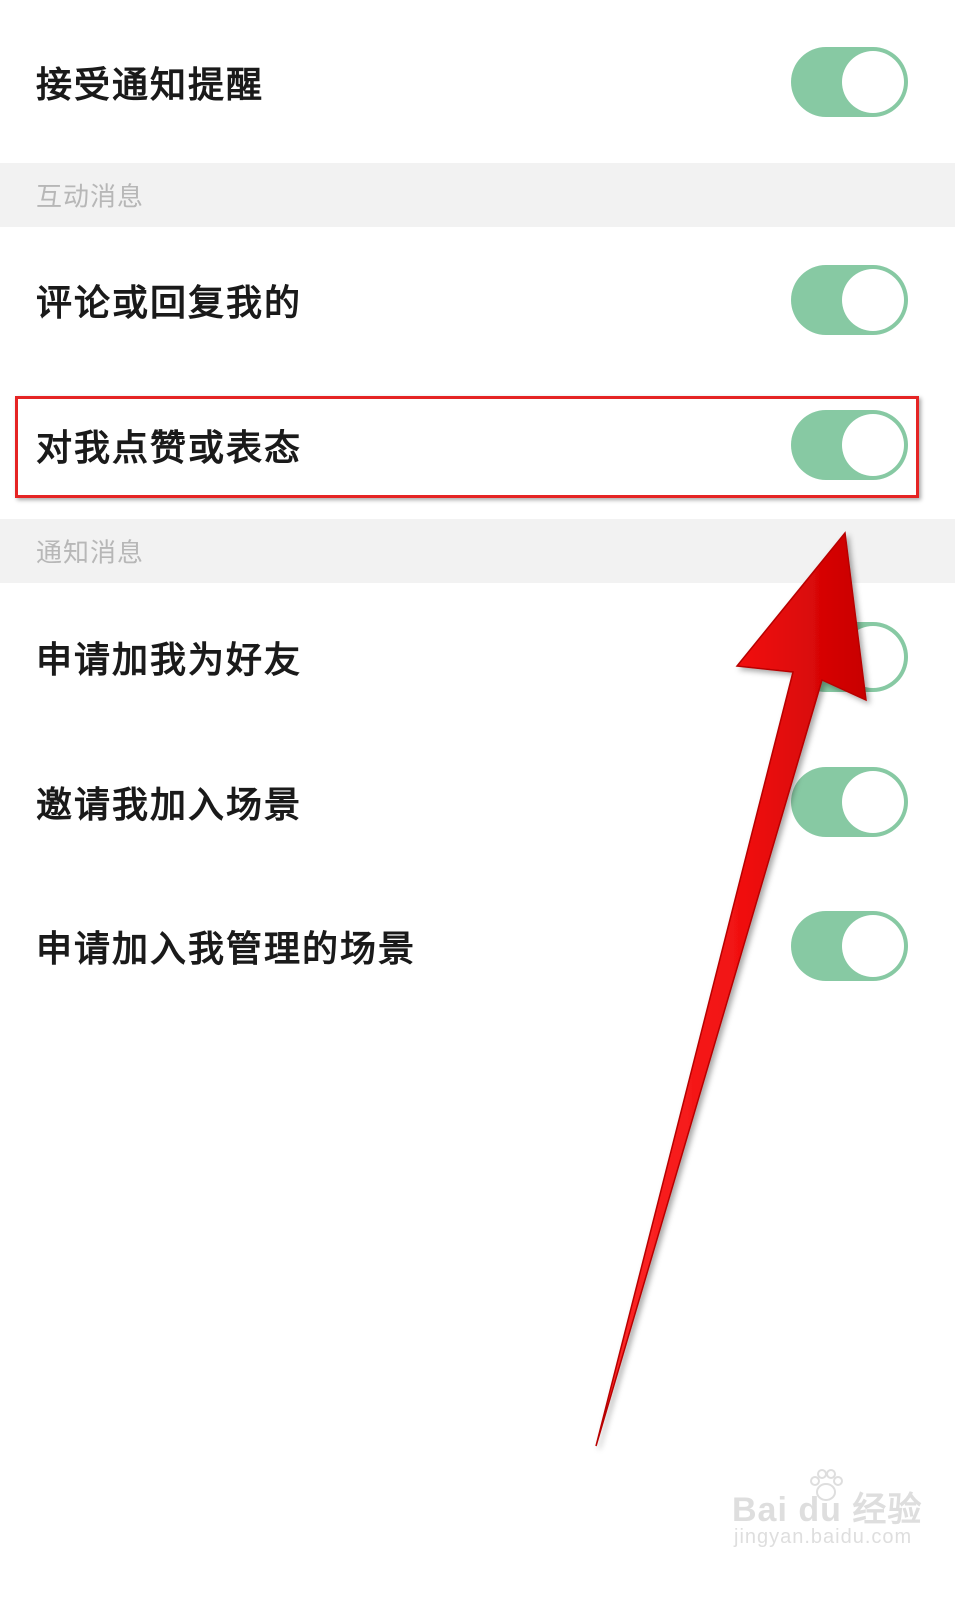 The height and width of the screenshot is (1600, 974). I want to click on toggle-switch-scene-invites, so click(849, 801).